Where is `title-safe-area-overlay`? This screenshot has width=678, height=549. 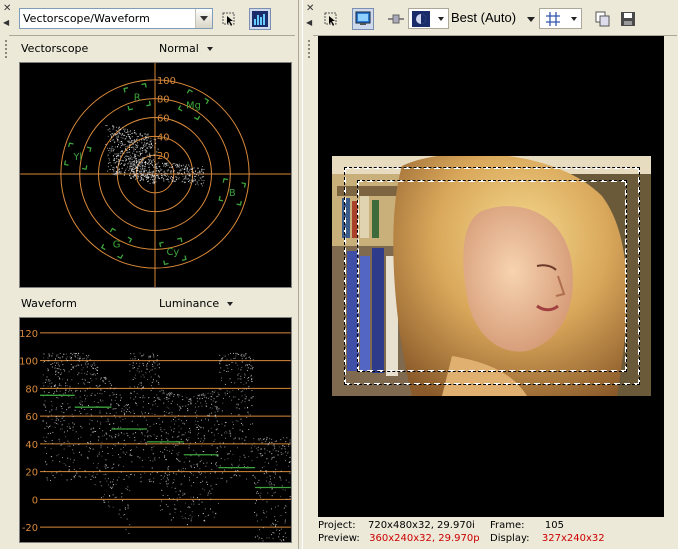 title-safe-area-overlay is located at coordinates (492, 276).